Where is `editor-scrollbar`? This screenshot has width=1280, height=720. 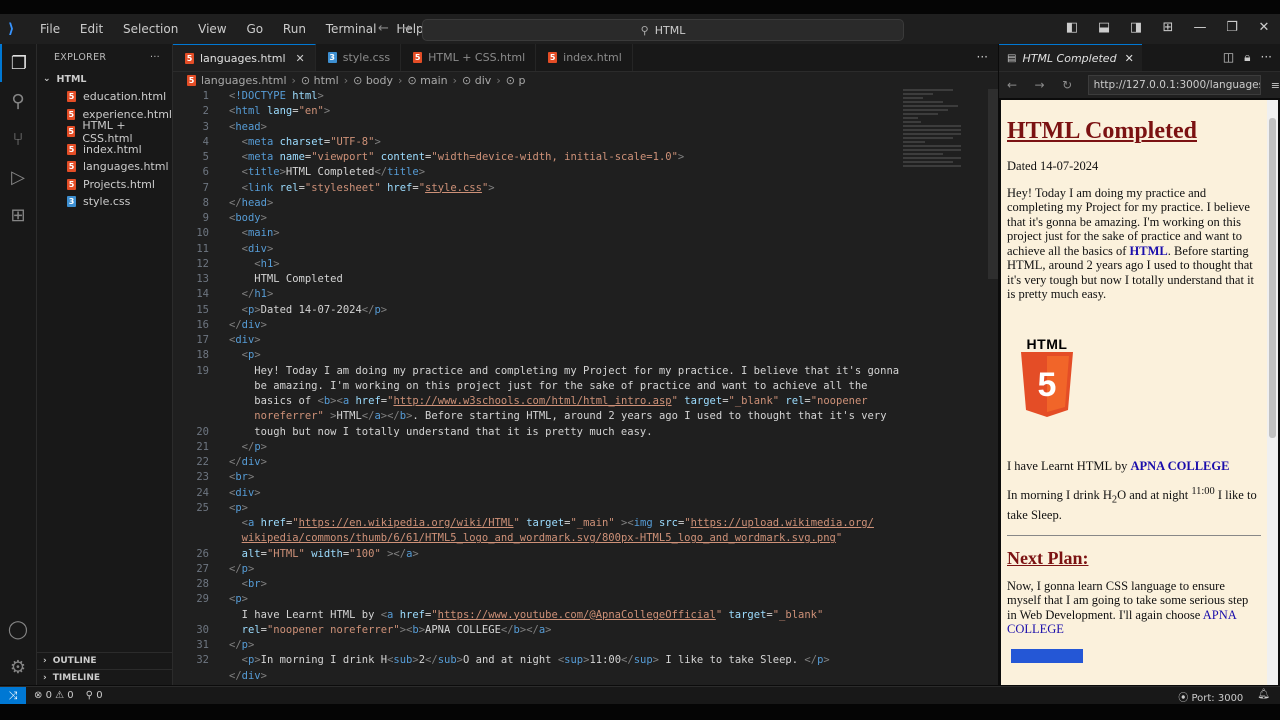 editor-scrollbar is located at coordinates (993, 184).